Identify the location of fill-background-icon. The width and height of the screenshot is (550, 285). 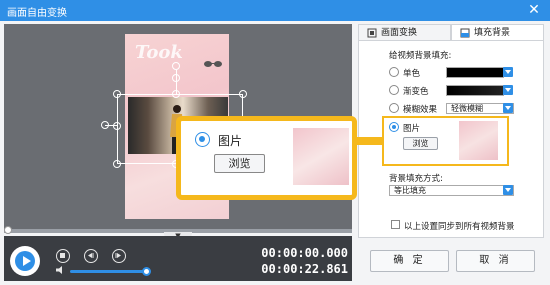
(465, 33).